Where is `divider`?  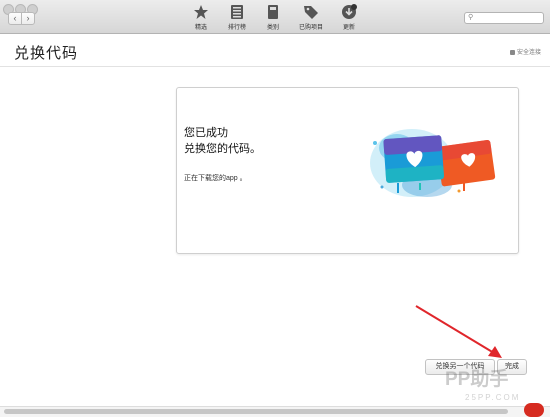 divider is located at coordinates (275, 66).